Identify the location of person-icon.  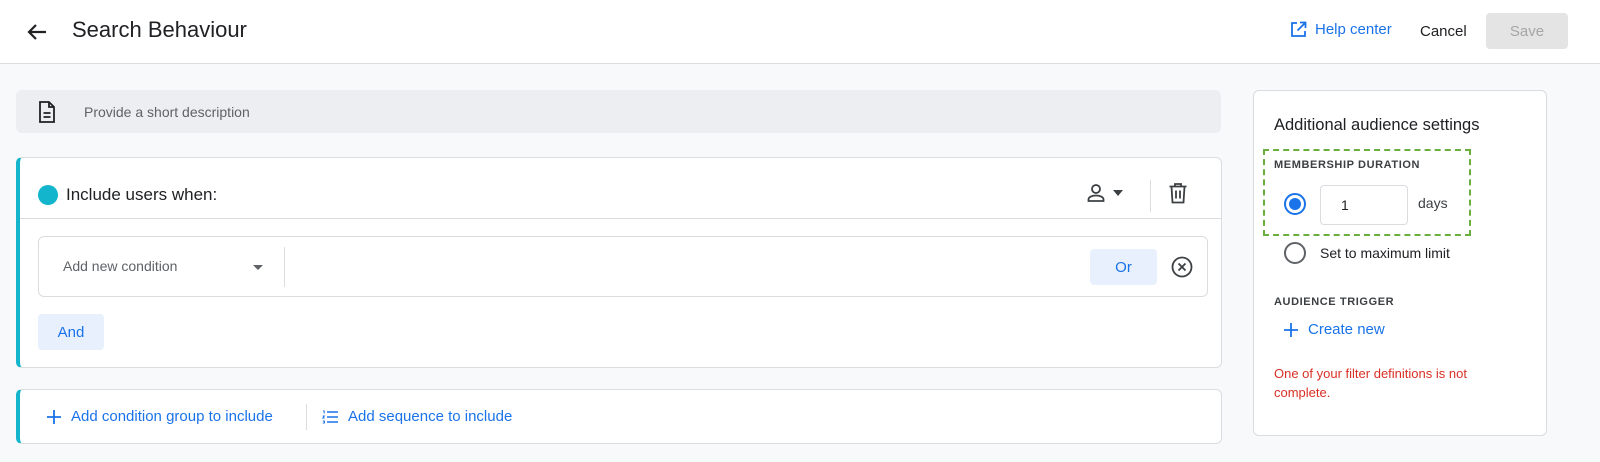
(1096, 193).